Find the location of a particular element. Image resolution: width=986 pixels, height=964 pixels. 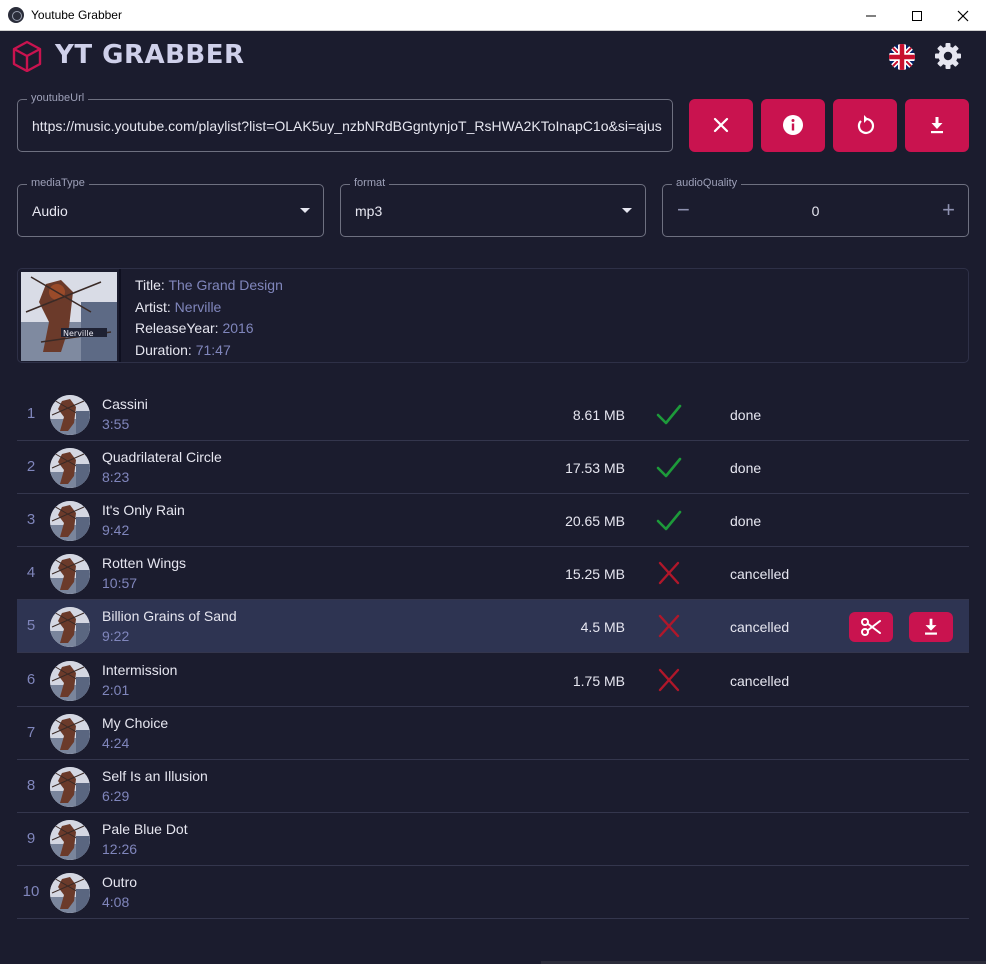

track-download-button is located at coordinates (931, 627).